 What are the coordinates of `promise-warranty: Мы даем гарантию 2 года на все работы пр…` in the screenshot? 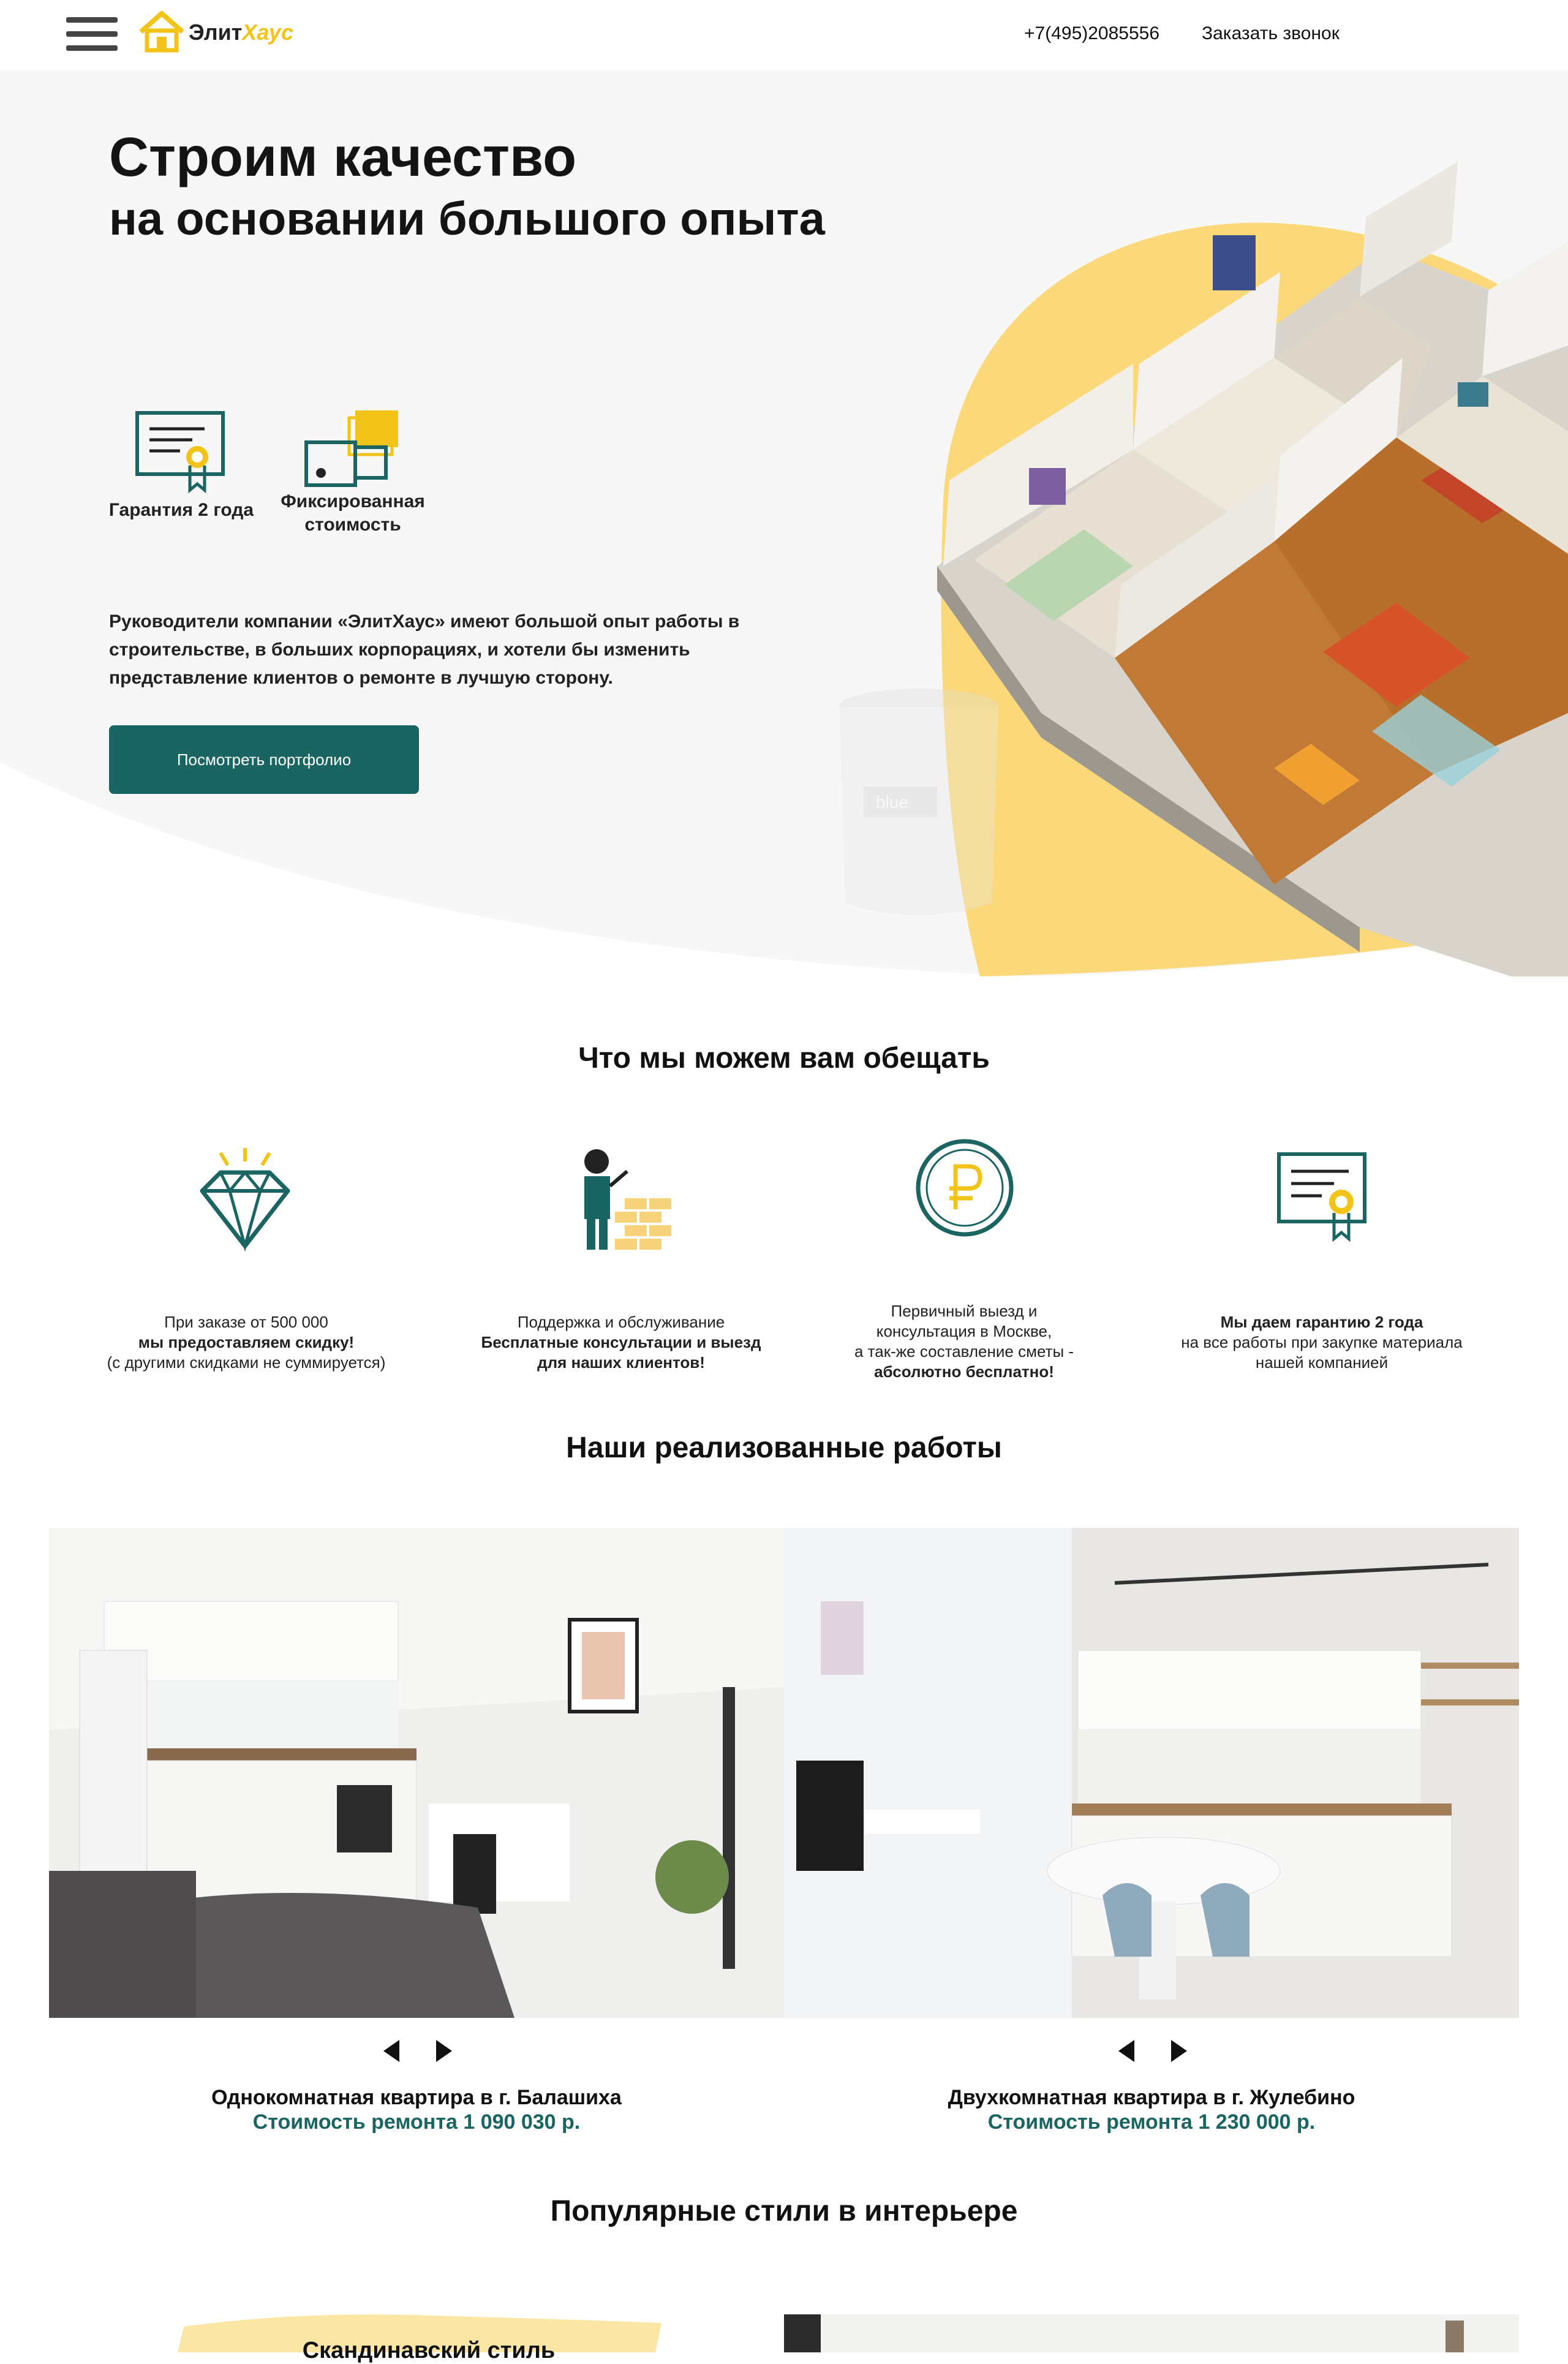 It's located at (1322, 1342).